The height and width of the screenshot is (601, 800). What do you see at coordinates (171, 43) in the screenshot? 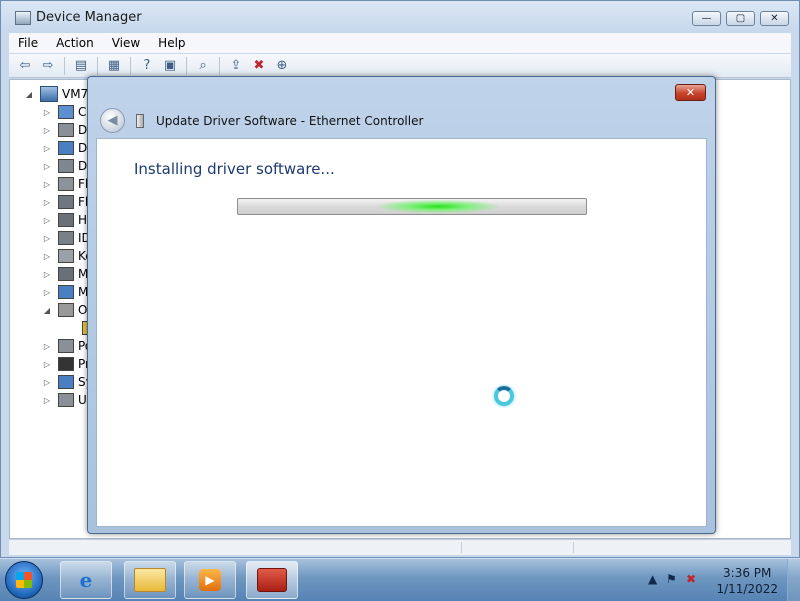
I see `menu-help: Help` at bounding box center [171, 43].